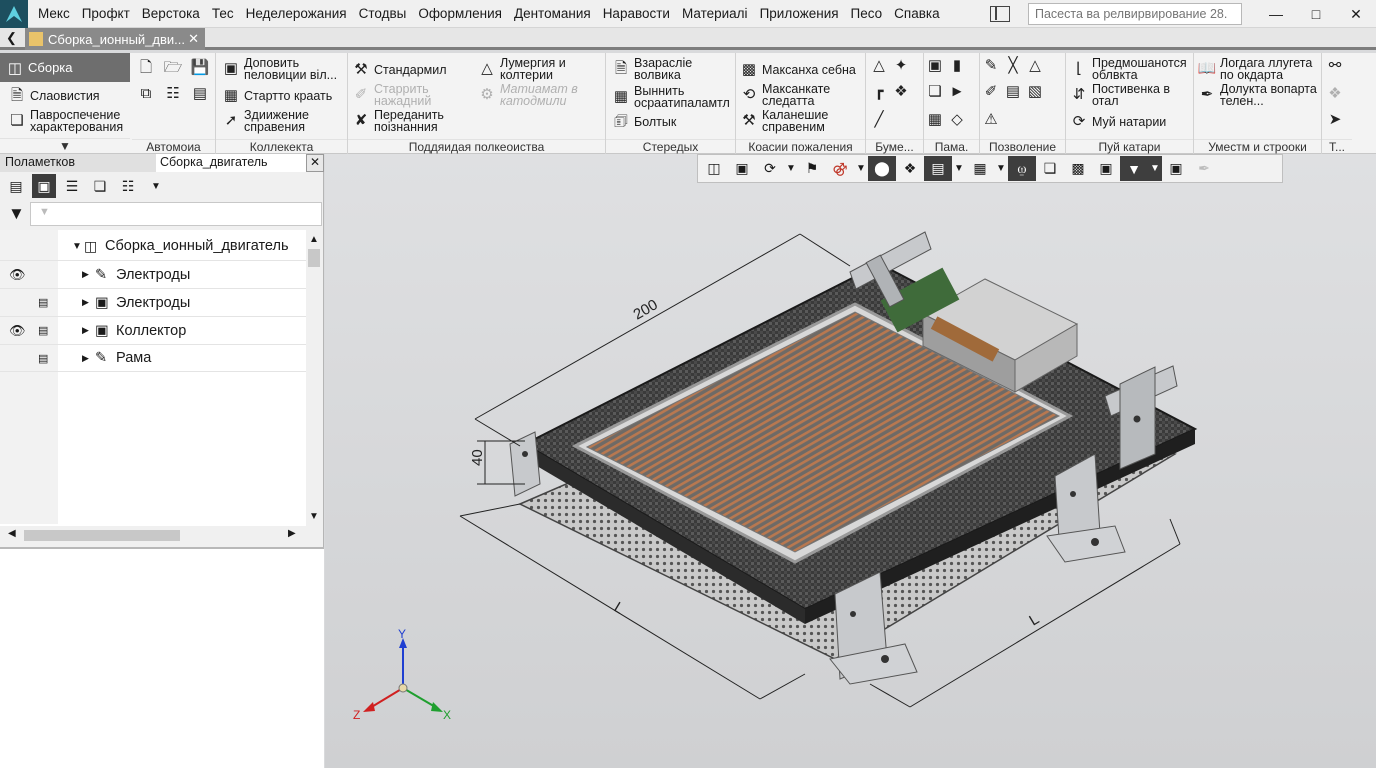 This screenshot has width=1376, height=768. I want to click on tab-close-icon: ✕, so click(193, 39).